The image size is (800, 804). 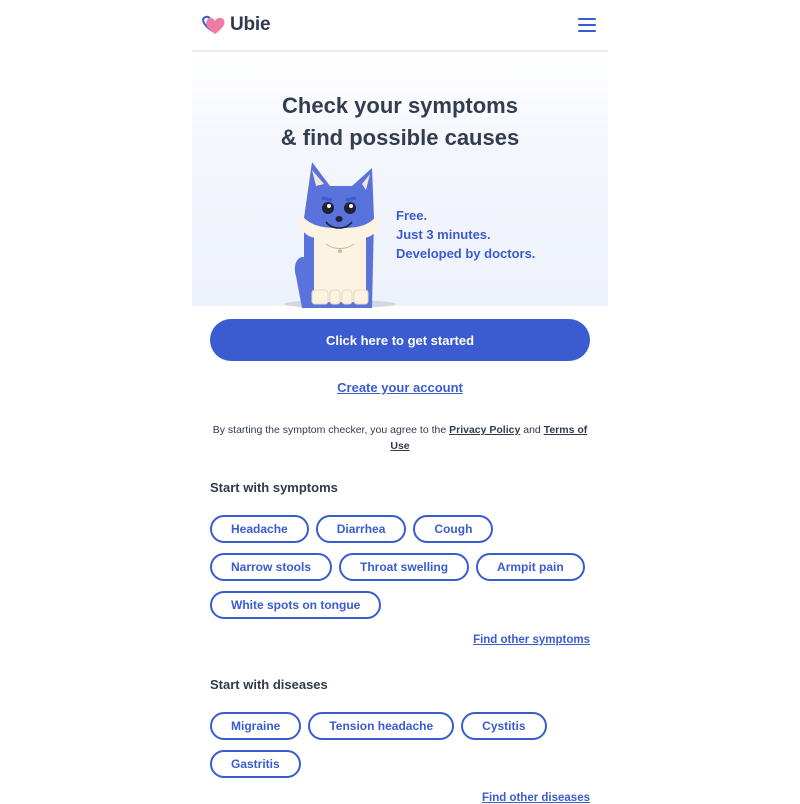 What do you see at coordinates (536, 798) in the screenshot?
I see `find-other-diseases-link: Find other diseases` at bounding box center [536, 798].